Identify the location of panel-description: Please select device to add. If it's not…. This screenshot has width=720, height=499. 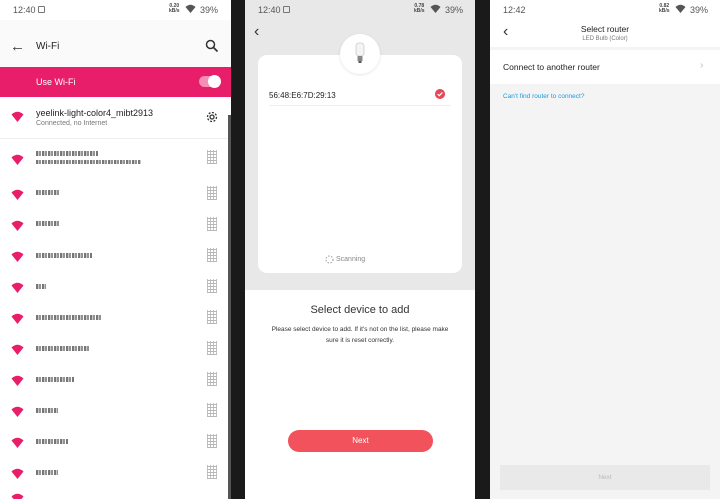
(360, 335).